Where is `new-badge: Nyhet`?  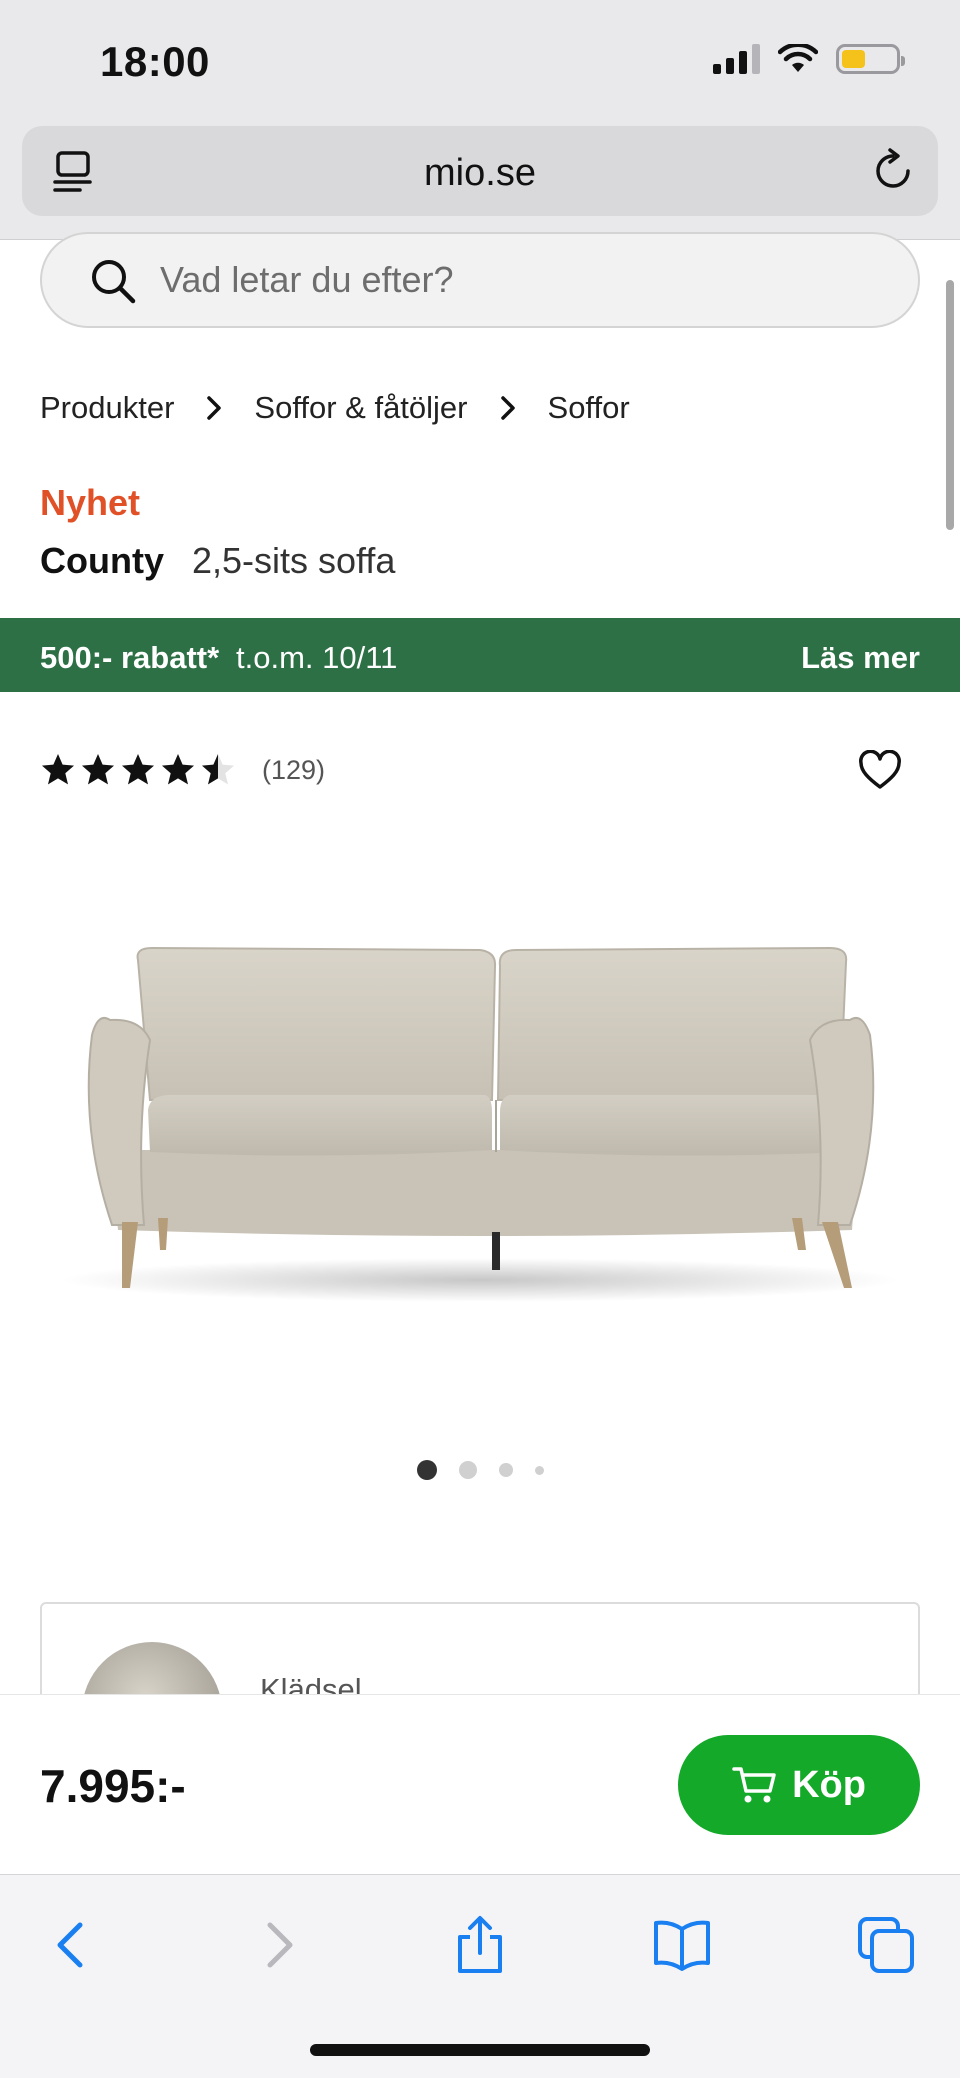
new-badge: Nyhet is located at coordinates (90, 502).